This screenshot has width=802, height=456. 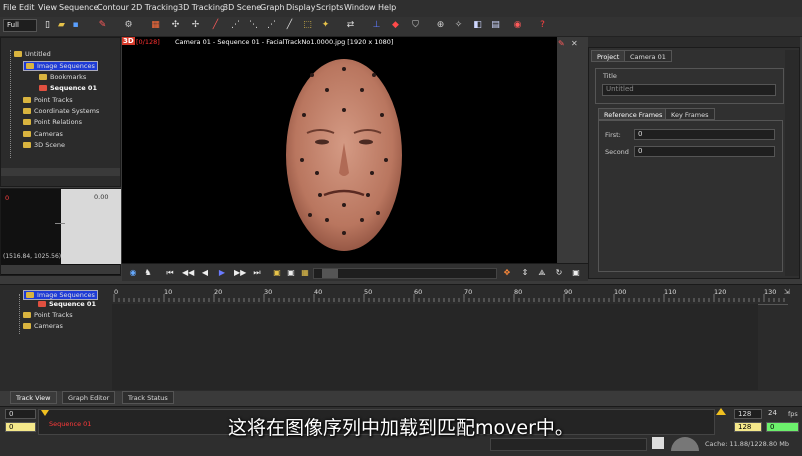 What do you see at coordinates (440, 25) in the screenshot?
I see `camera-icon: ⊕` at bounding box center [440, 25].